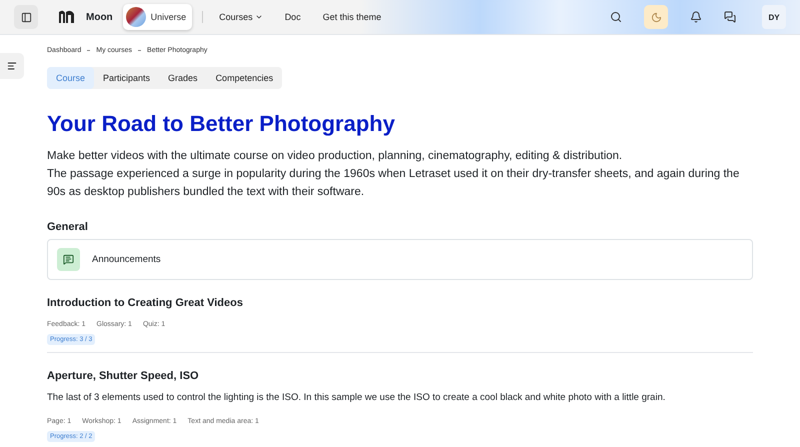 This screenshot has height=447, width=800. Describe the element at coordinates (616, 17) in the screenshot. I see `search-icon` at that location.